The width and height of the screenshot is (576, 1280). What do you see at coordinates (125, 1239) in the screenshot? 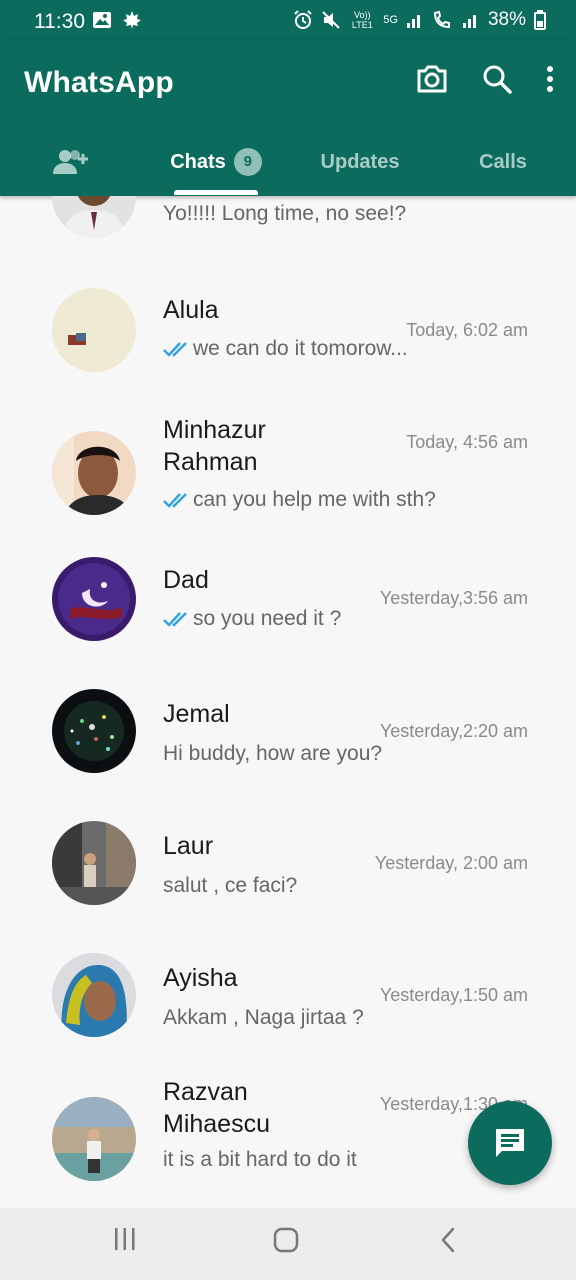
I see `recents-icon` at bounding box center [125, 1239].